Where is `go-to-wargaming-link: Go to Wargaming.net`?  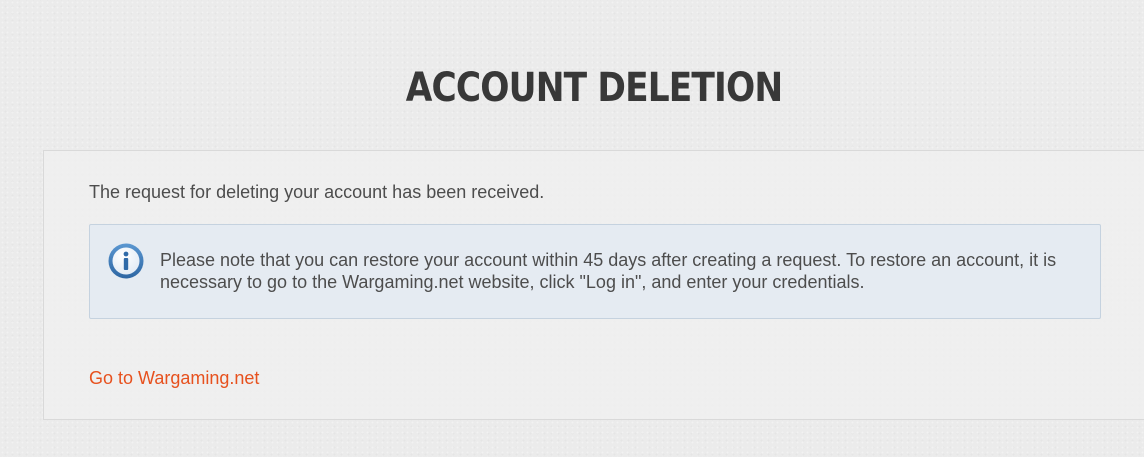
go-to-wargaming-link: Go to Wargaming.net is located at coordinates (174, 378).